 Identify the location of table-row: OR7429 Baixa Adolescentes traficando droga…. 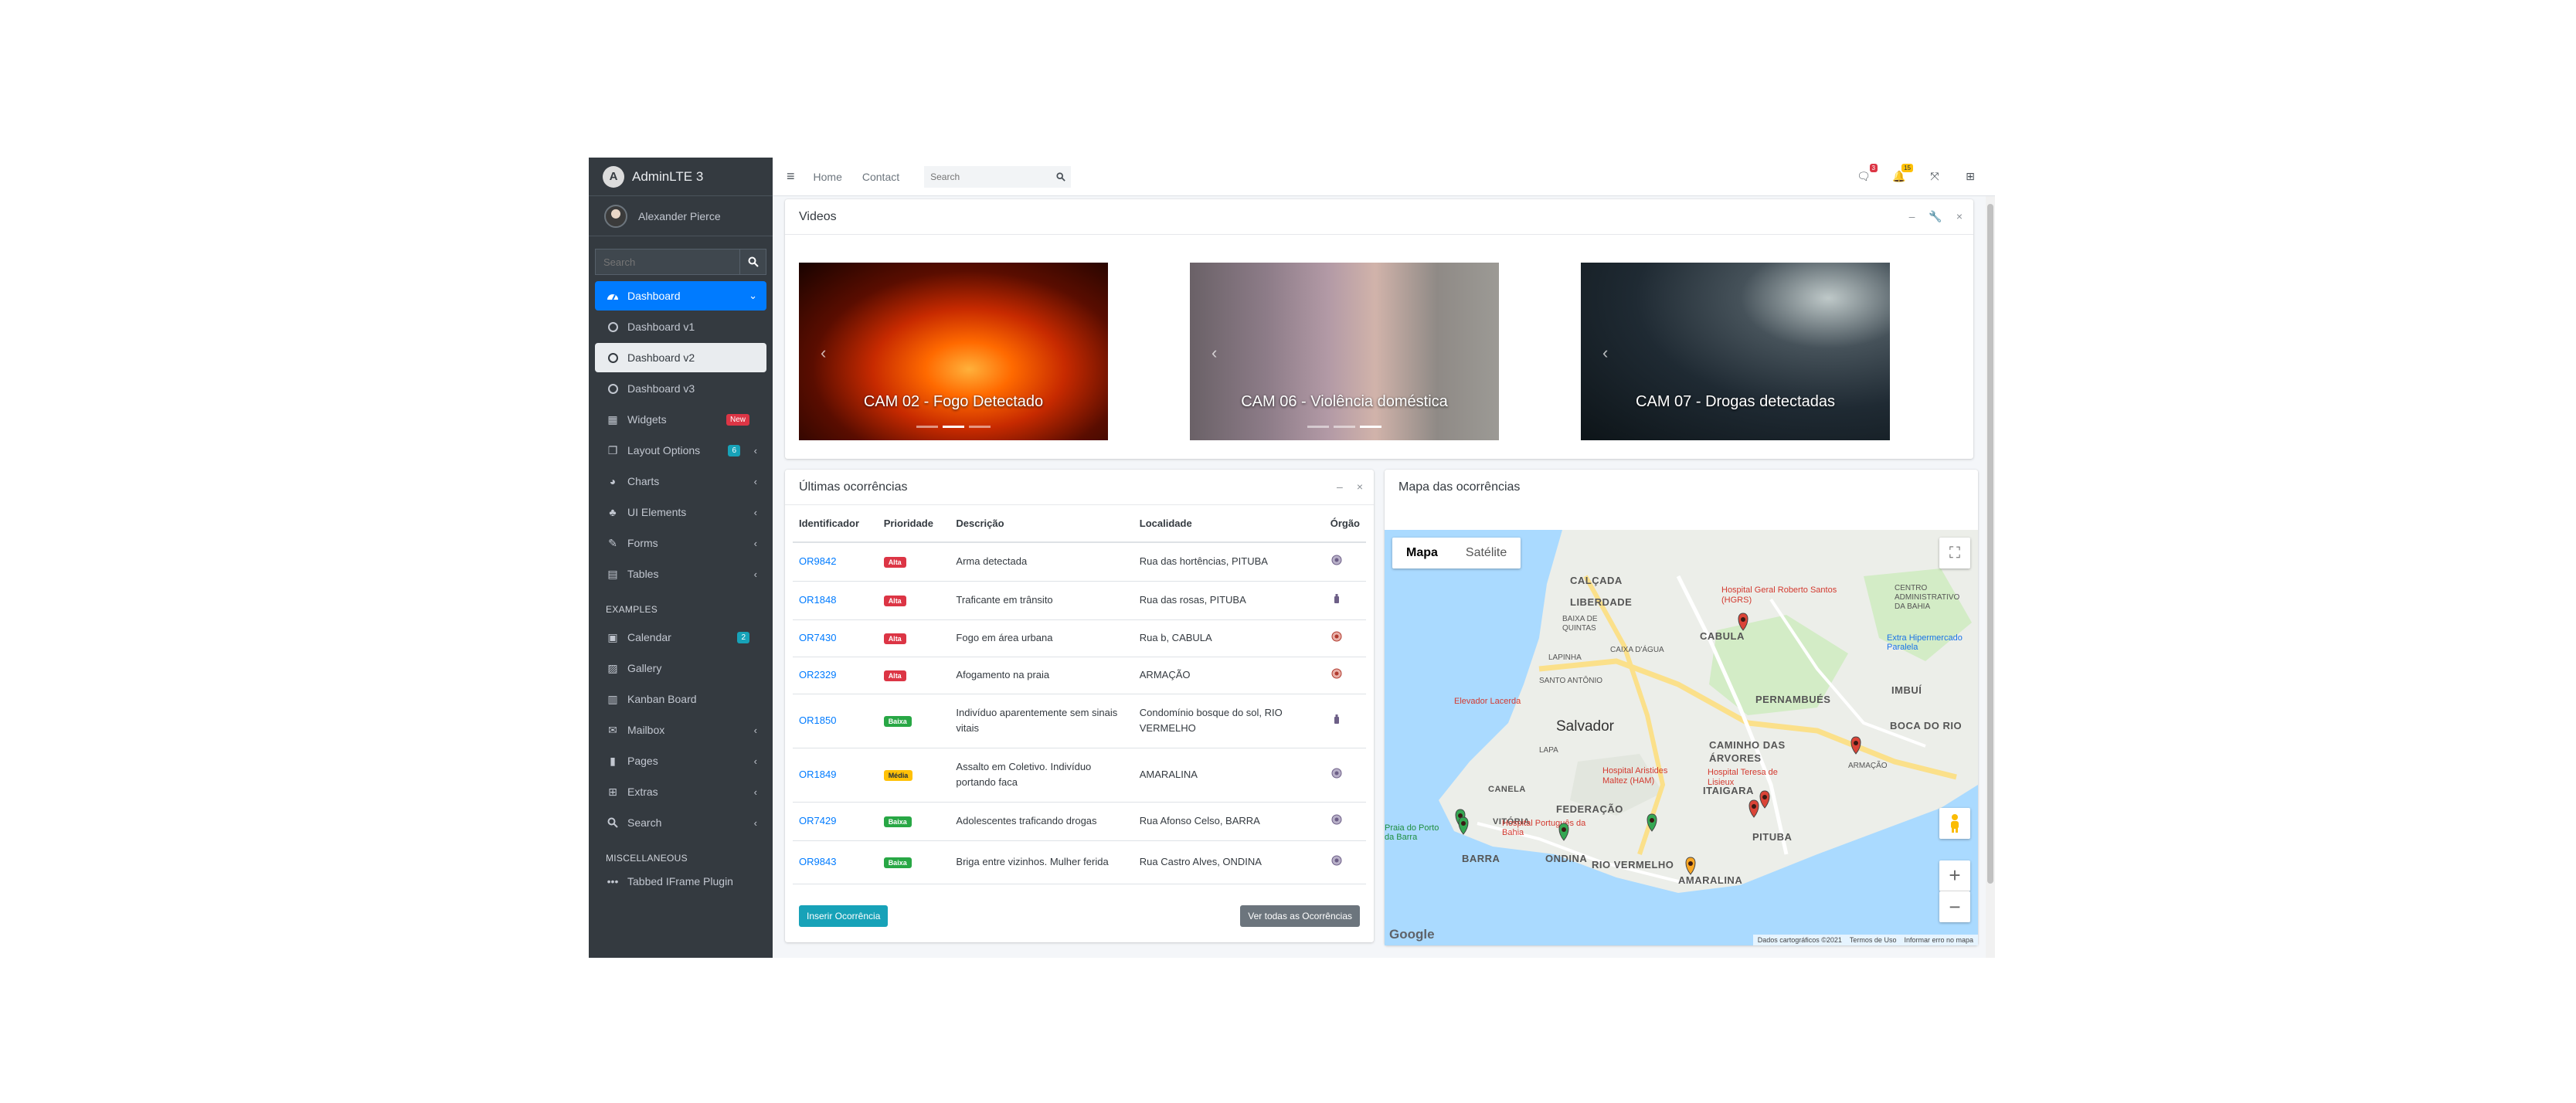
(1079, 821).